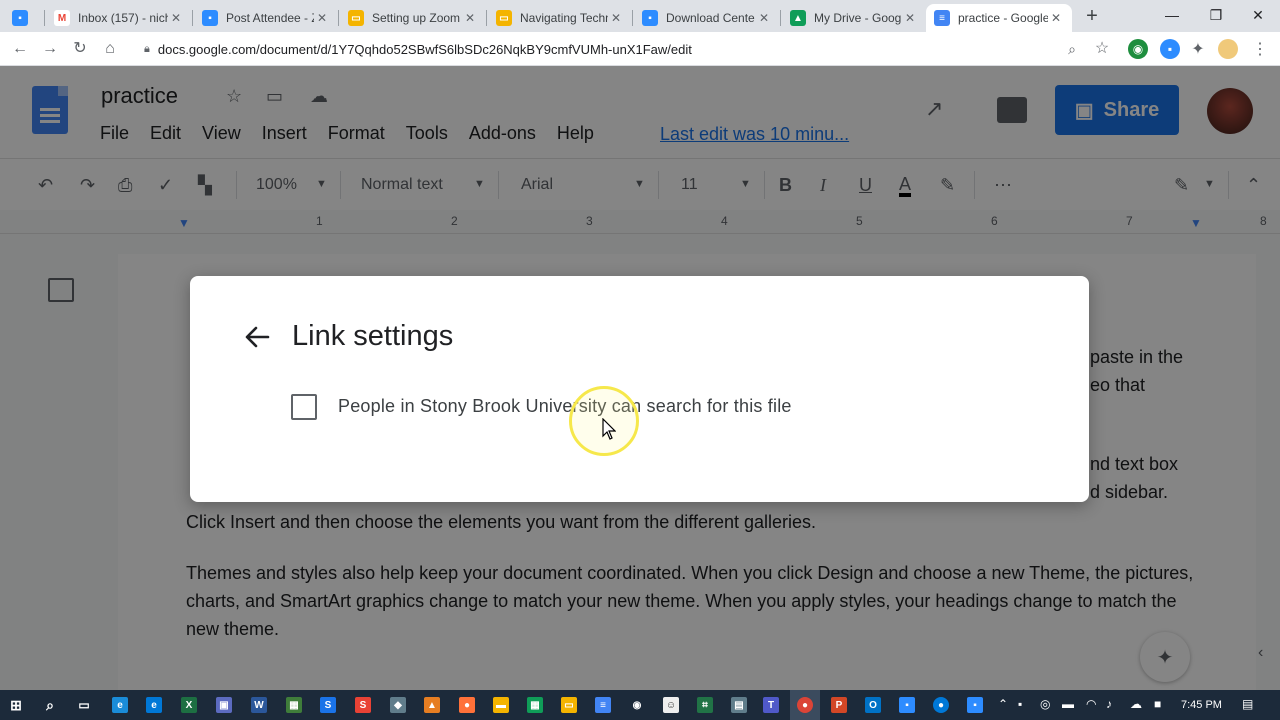 The width and height of the screenshot is (1280, 720). What do you see at coordinates (1136, 704) in the screenshot?
I see `network-icon: ☁` at bounding box center [1136, 704].